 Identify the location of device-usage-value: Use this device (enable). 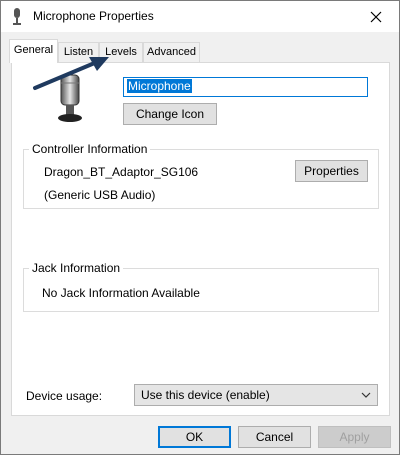
(205, 395).